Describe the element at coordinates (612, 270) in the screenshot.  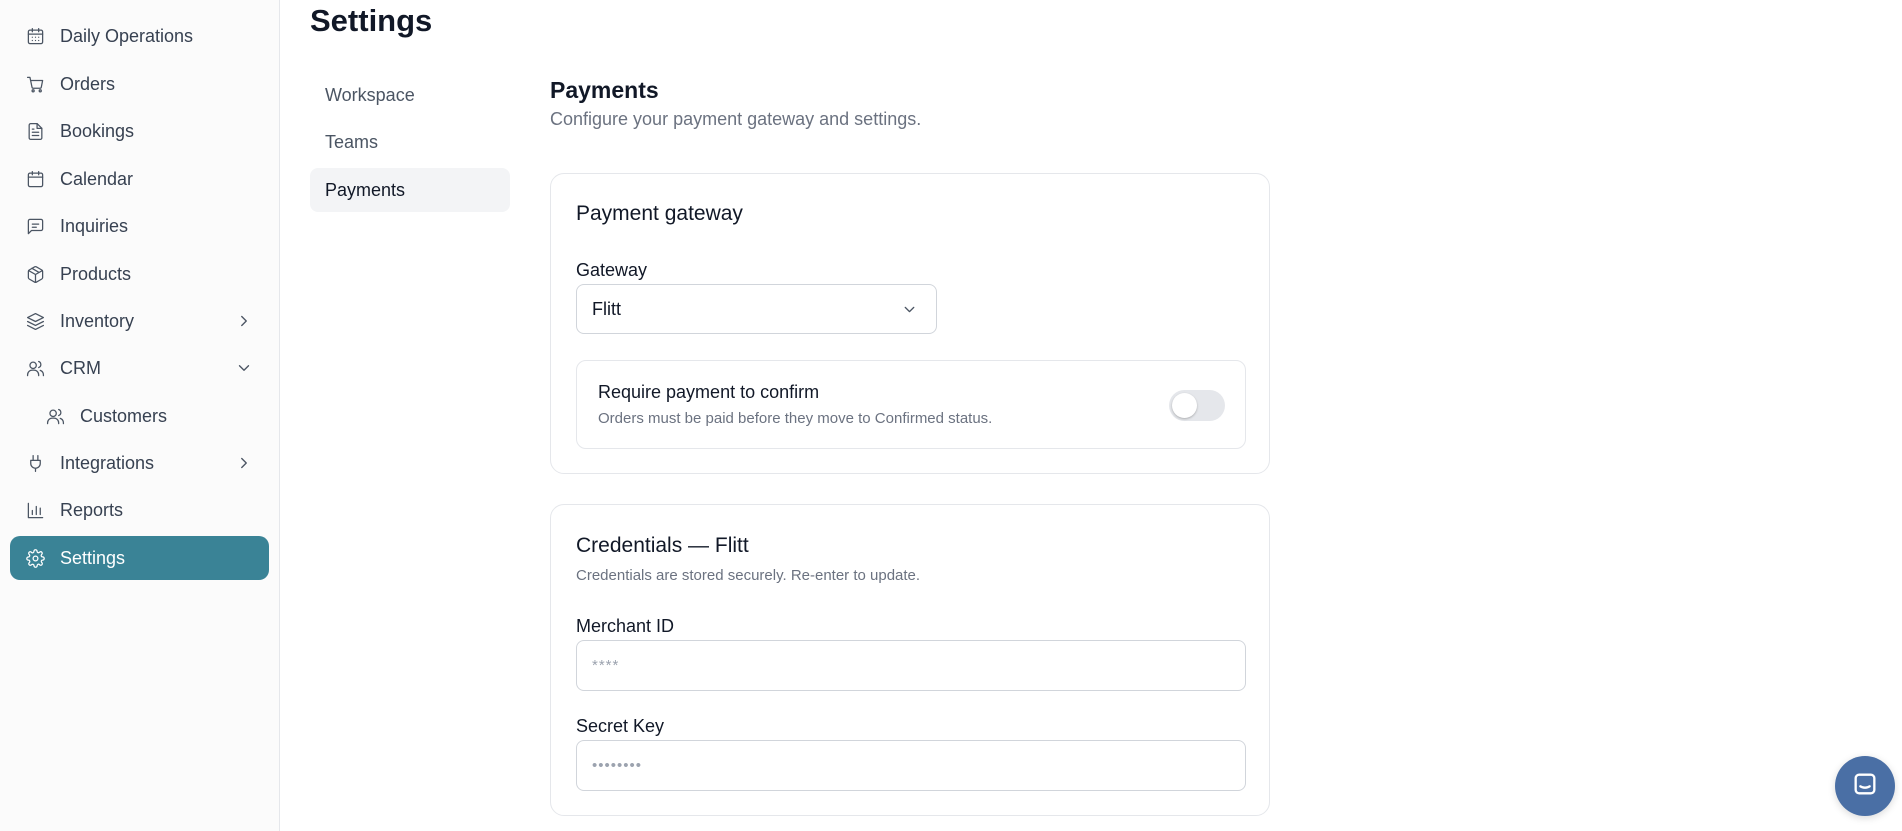
I see `gateway-label: Gateway` at that location.